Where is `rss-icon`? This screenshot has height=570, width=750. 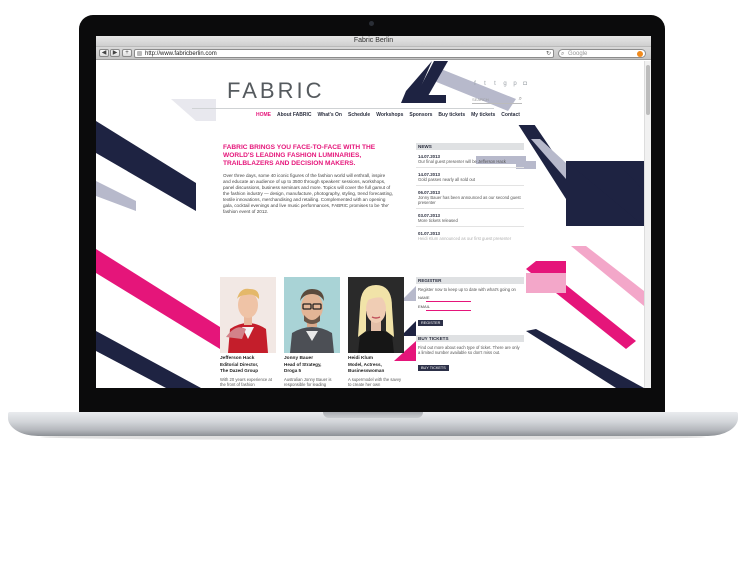
rss-icon is located at coordinates (640, 54).